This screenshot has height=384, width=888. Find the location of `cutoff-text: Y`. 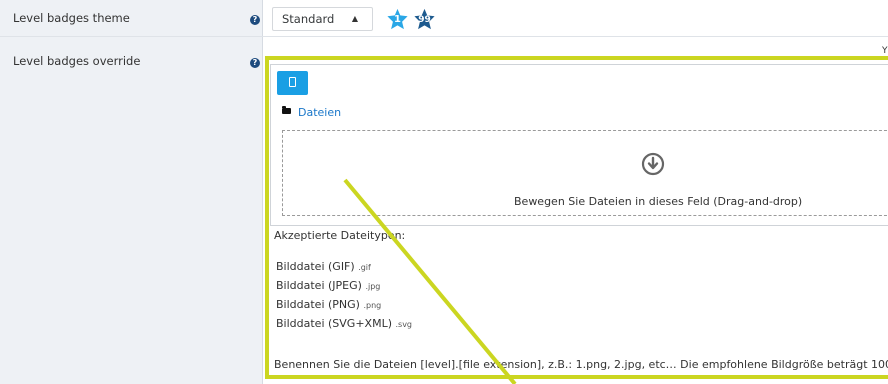

cutoff-text: Y is located at coordinates (885, 51).